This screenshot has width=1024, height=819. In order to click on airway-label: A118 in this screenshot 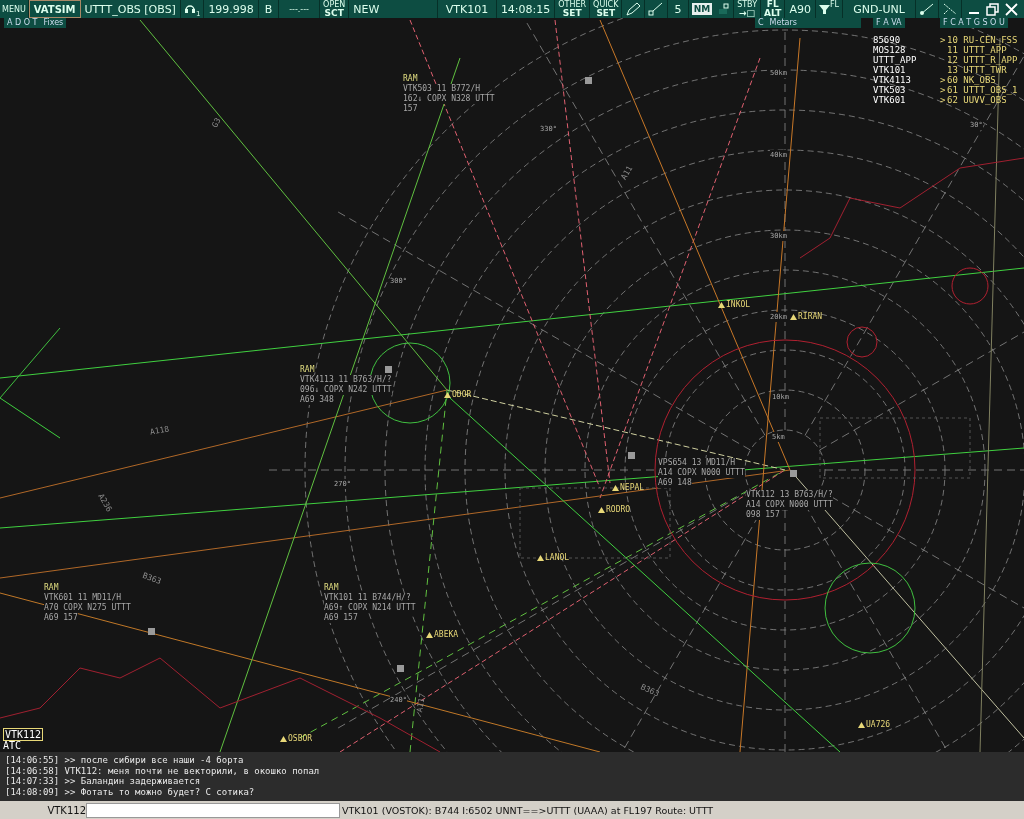, I will do `click(159, 431)`.